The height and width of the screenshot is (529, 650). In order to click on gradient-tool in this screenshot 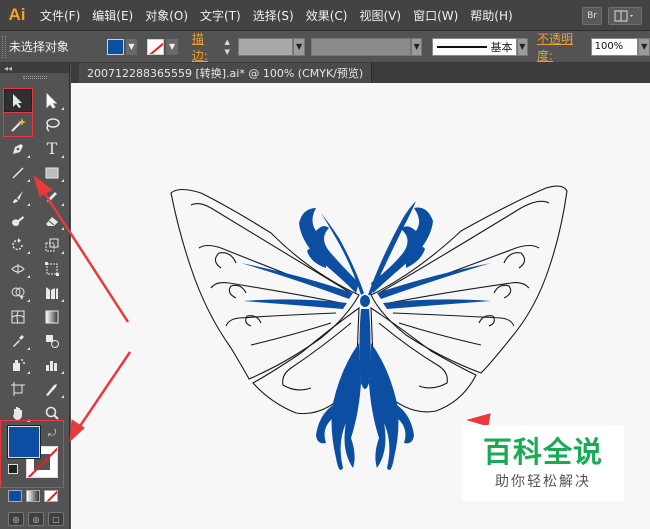, I will do `click(52, 316)`.